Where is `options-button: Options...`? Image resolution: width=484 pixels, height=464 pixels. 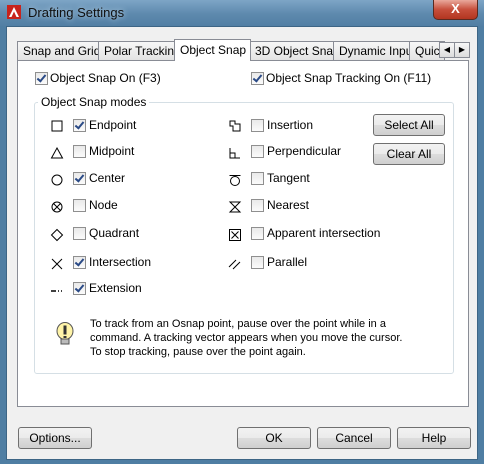 options-button: Options... is located at coordinates (55, 438).